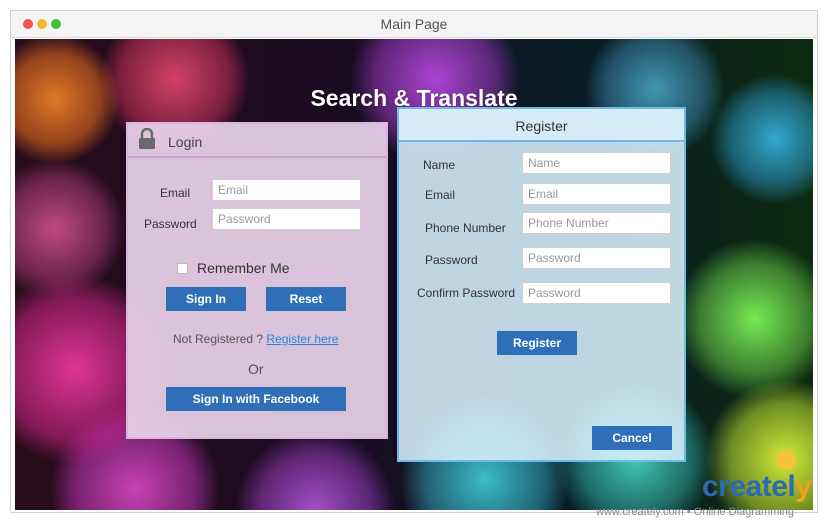 The height and width of the screenshot is (525, 830). I want to click on register-confirm-password-input, so click(596, 293).